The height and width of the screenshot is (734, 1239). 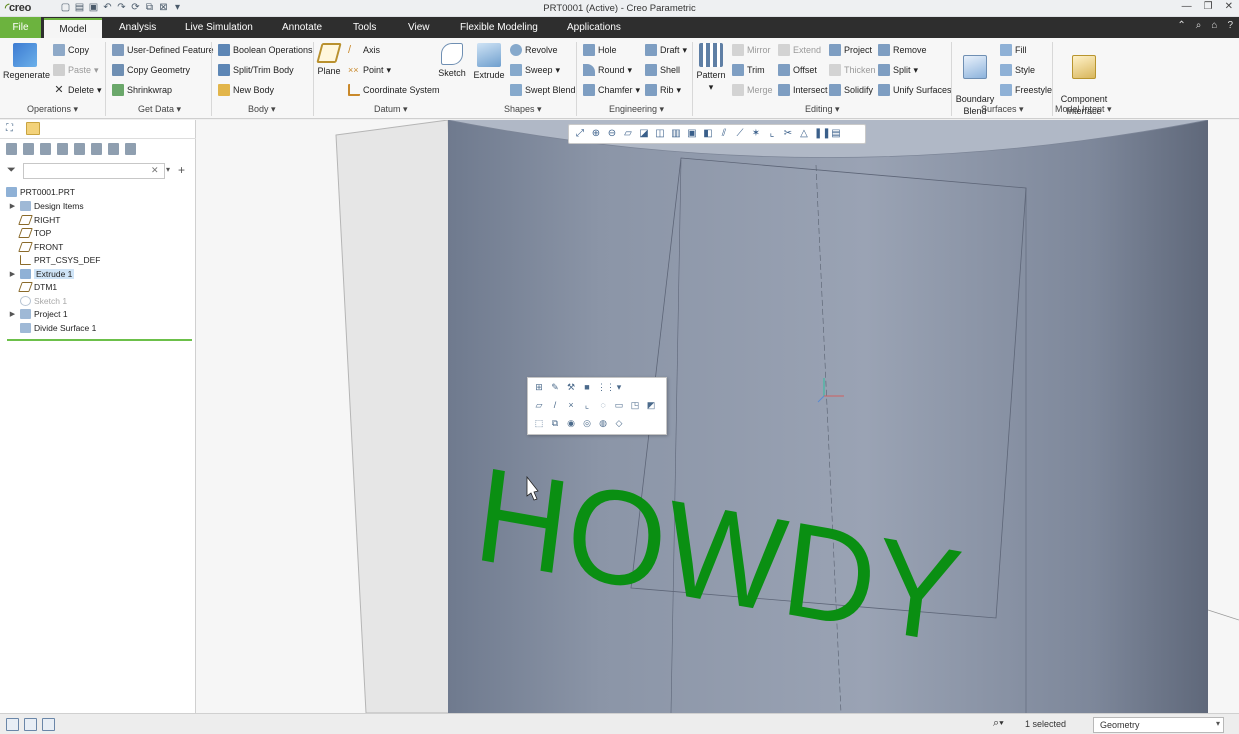 I want to click on tree-item-design-items: ▶ Design Items, so click(x=46, y=206).